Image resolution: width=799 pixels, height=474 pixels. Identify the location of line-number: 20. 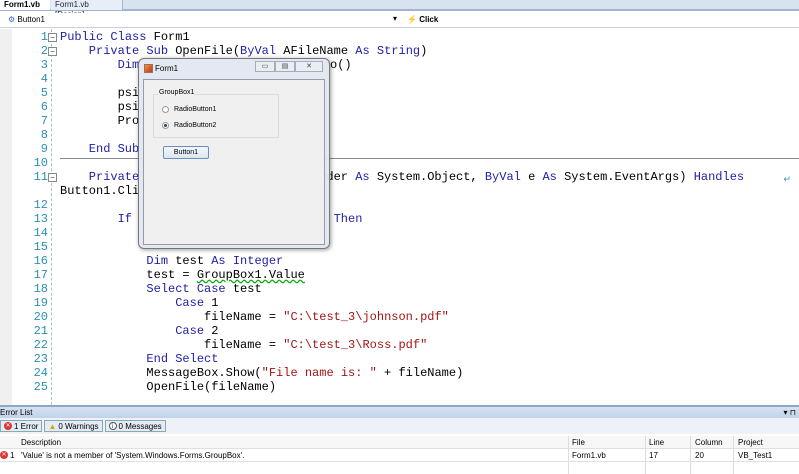
(40, 317).